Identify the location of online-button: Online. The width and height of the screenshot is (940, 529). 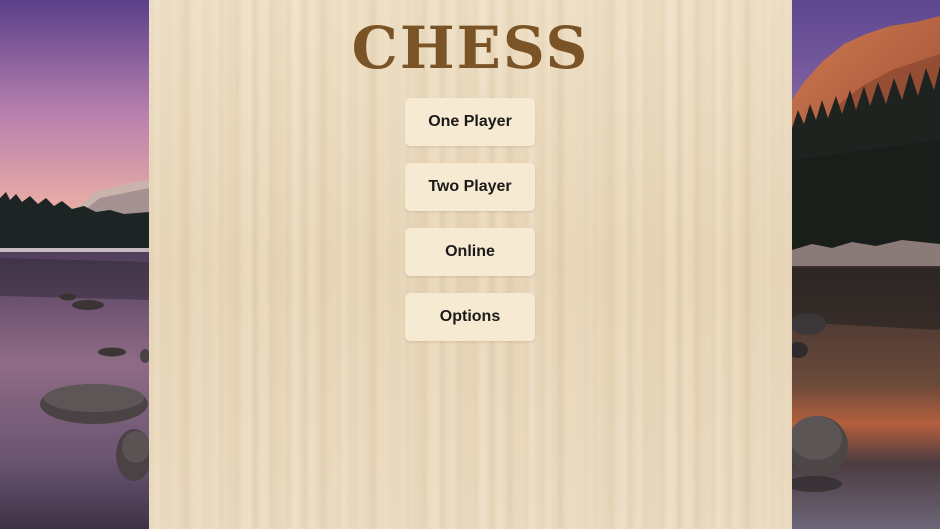
(470, 252).